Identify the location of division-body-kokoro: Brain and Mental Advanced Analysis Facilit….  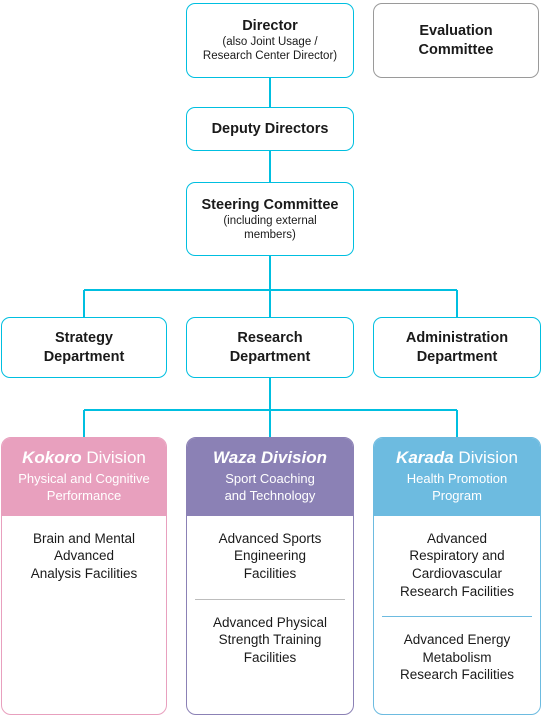
(84, 615).